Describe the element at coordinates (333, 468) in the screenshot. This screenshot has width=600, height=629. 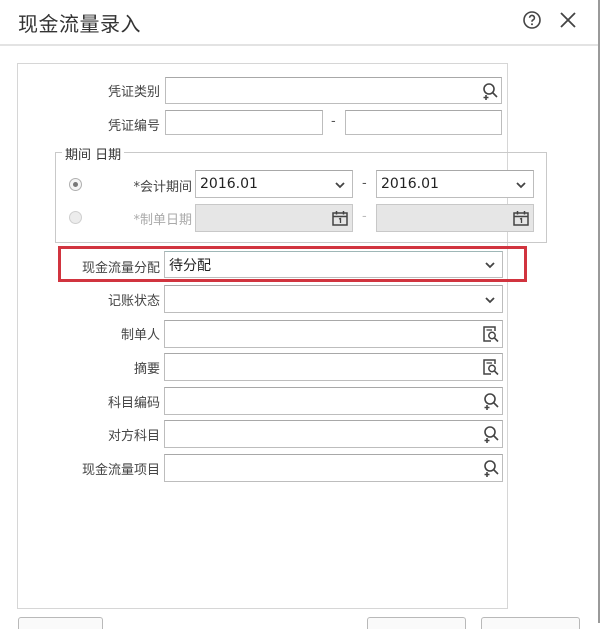
I see `cashflow-item-input` at that location.